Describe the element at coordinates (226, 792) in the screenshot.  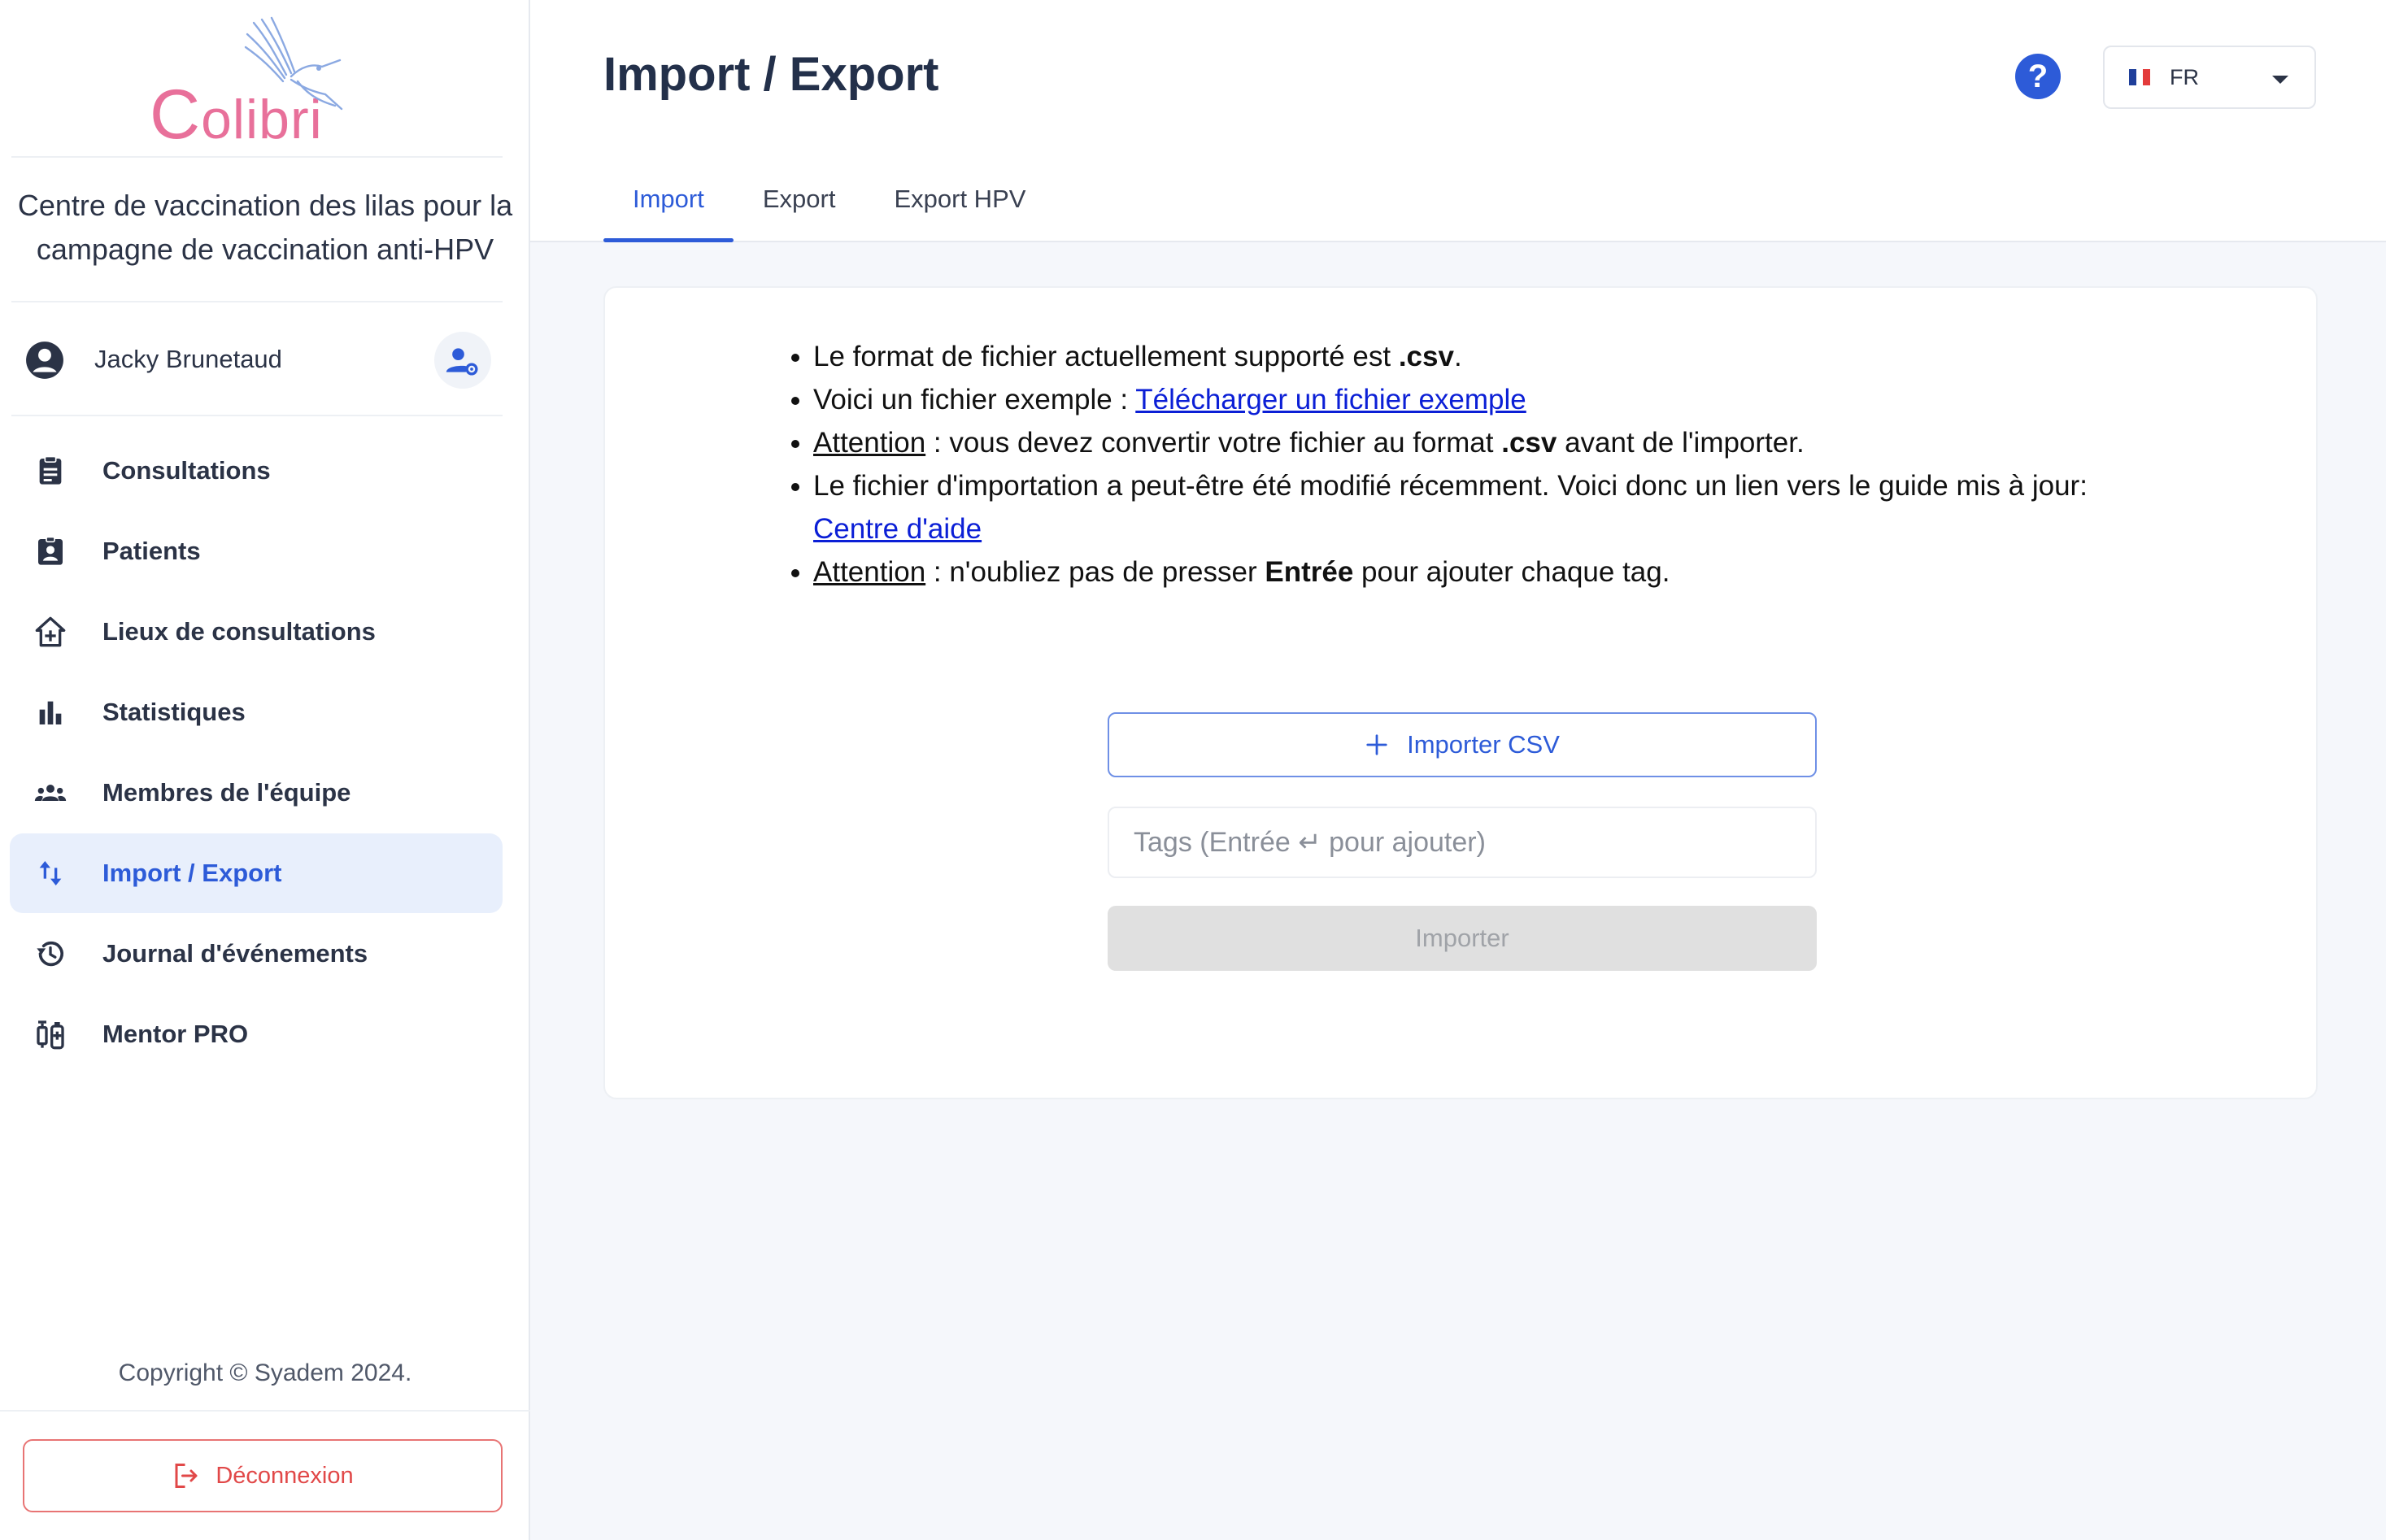
I see `sidebar-item-label: Membres de l'équipe` at that location.